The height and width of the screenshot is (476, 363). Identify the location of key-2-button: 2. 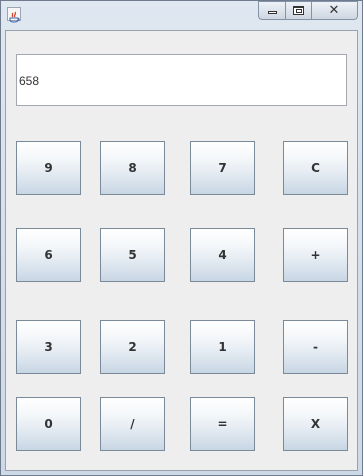
(132, 347).